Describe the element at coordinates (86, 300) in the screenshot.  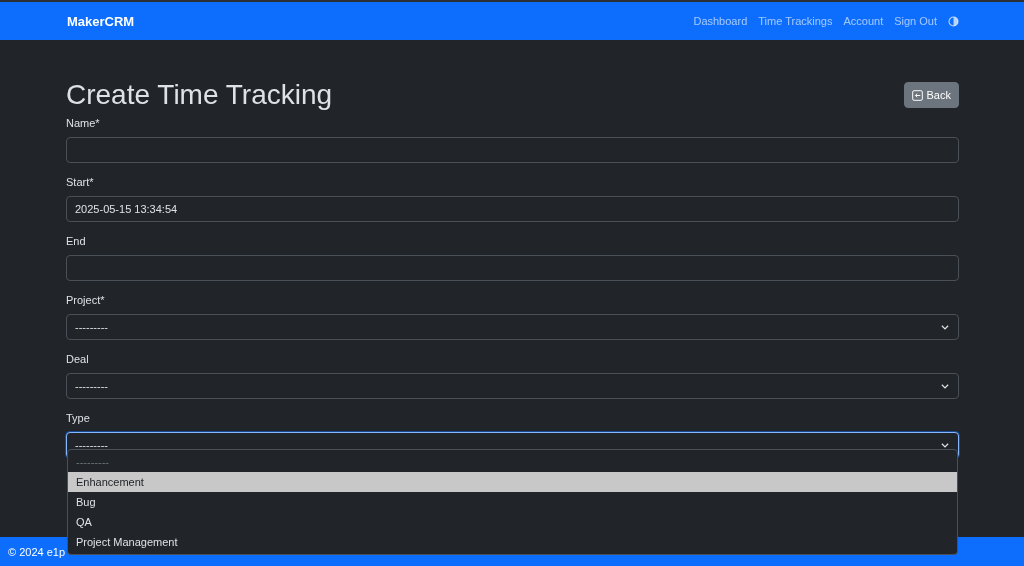
I see `field-label: Project*` at that location.